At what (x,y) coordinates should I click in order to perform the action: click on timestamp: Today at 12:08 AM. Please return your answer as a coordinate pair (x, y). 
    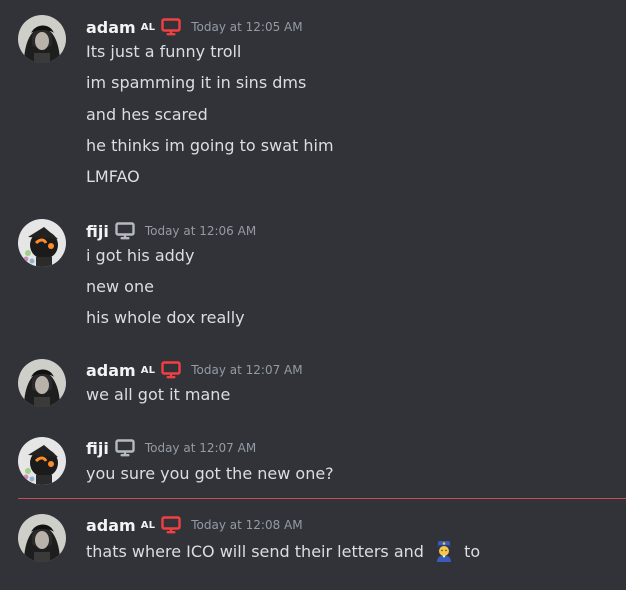
    Looking at the image, I should click on (246, 525).